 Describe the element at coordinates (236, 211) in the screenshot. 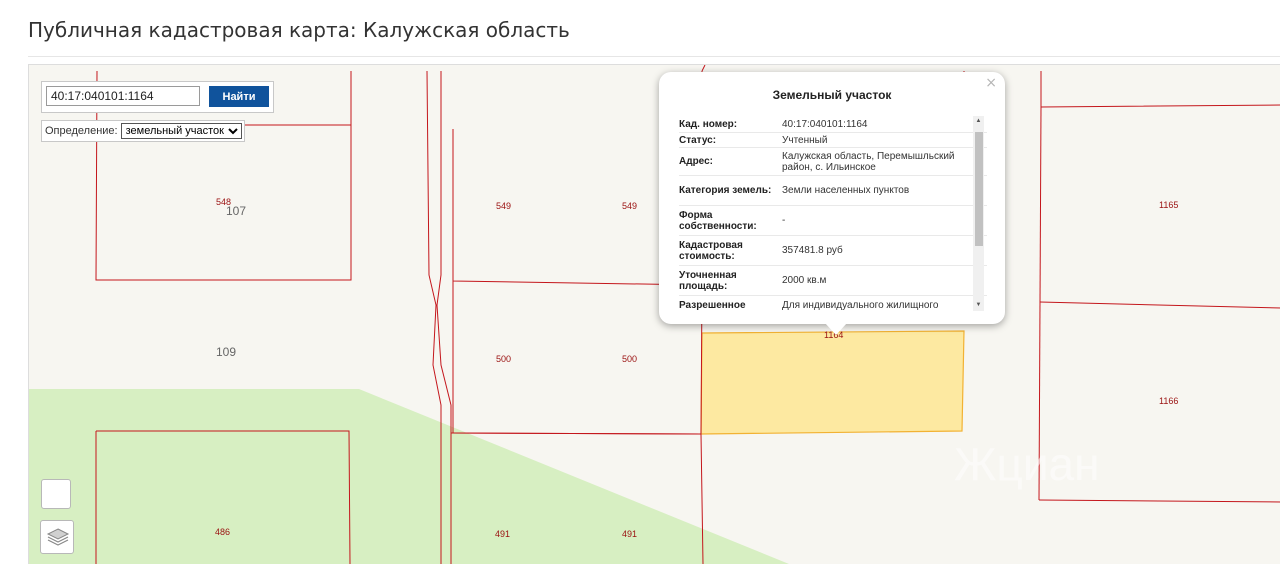

I see `quarter-label-107: 107` at that location.